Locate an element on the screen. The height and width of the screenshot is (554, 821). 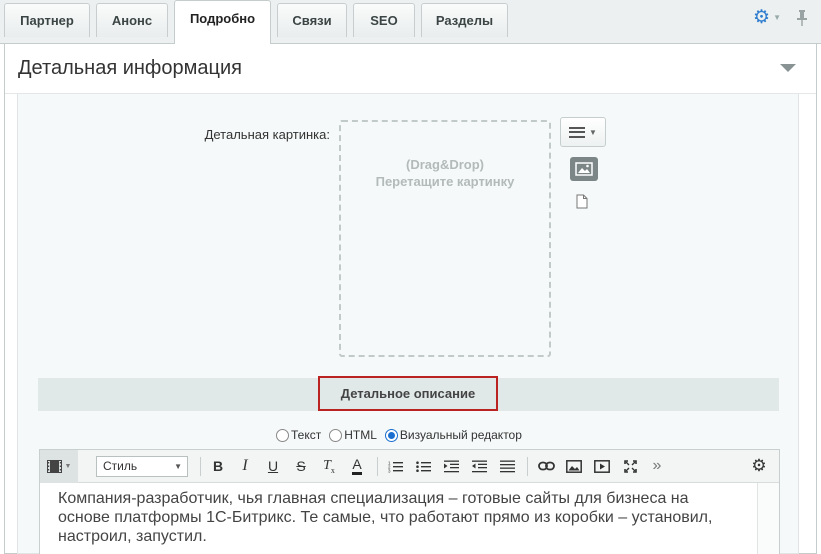
description-bar: Детальное описание is located at coordinates (408, 393).